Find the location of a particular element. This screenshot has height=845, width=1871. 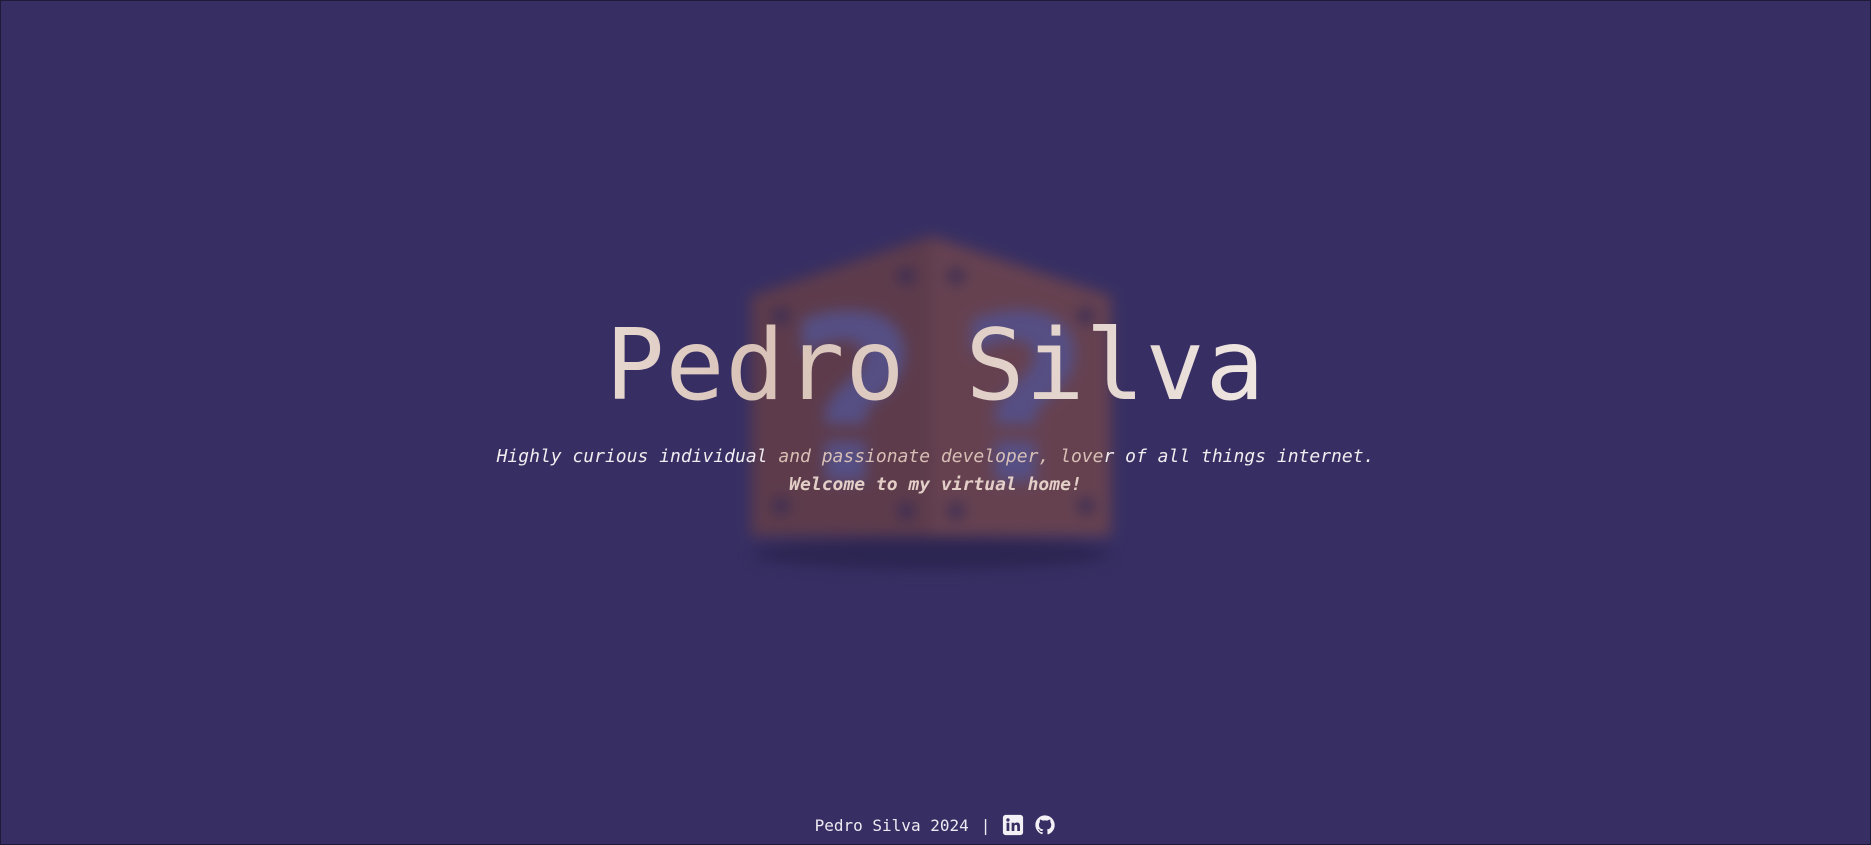

github-icon is located at coordinates (1045, 825).